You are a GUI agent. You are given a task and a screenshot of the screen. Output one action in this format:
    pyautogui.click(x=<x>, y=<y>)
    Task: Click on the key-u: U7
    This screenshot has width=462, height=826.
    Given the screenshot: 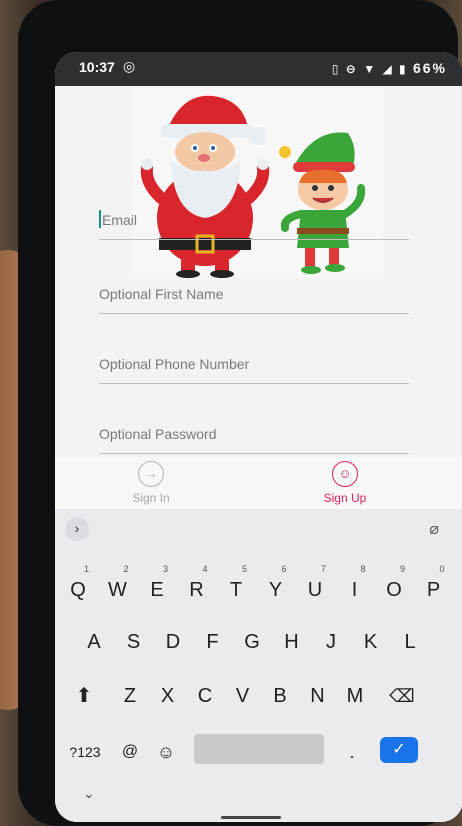 What is the action you would take?
    pyautogui.click(x=315, y=587)
    